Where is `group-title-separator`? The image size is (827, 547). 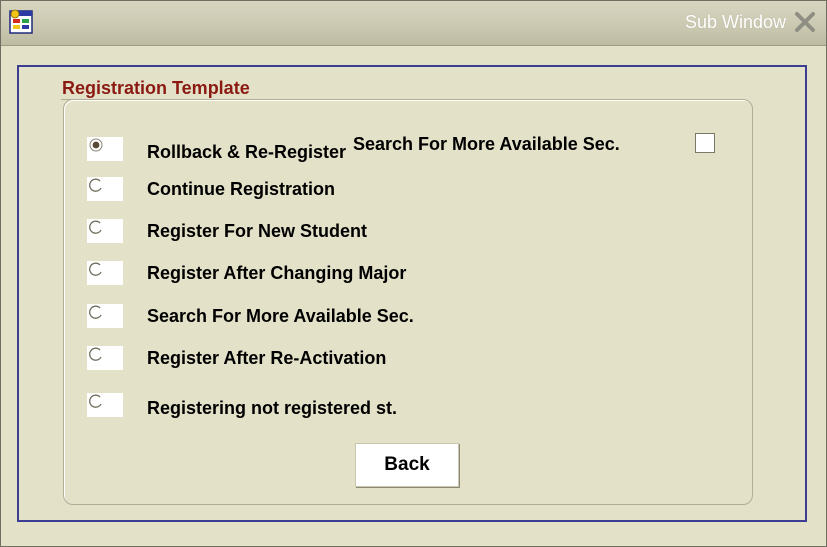
group-title-separator is located at coordinates (181, 99).